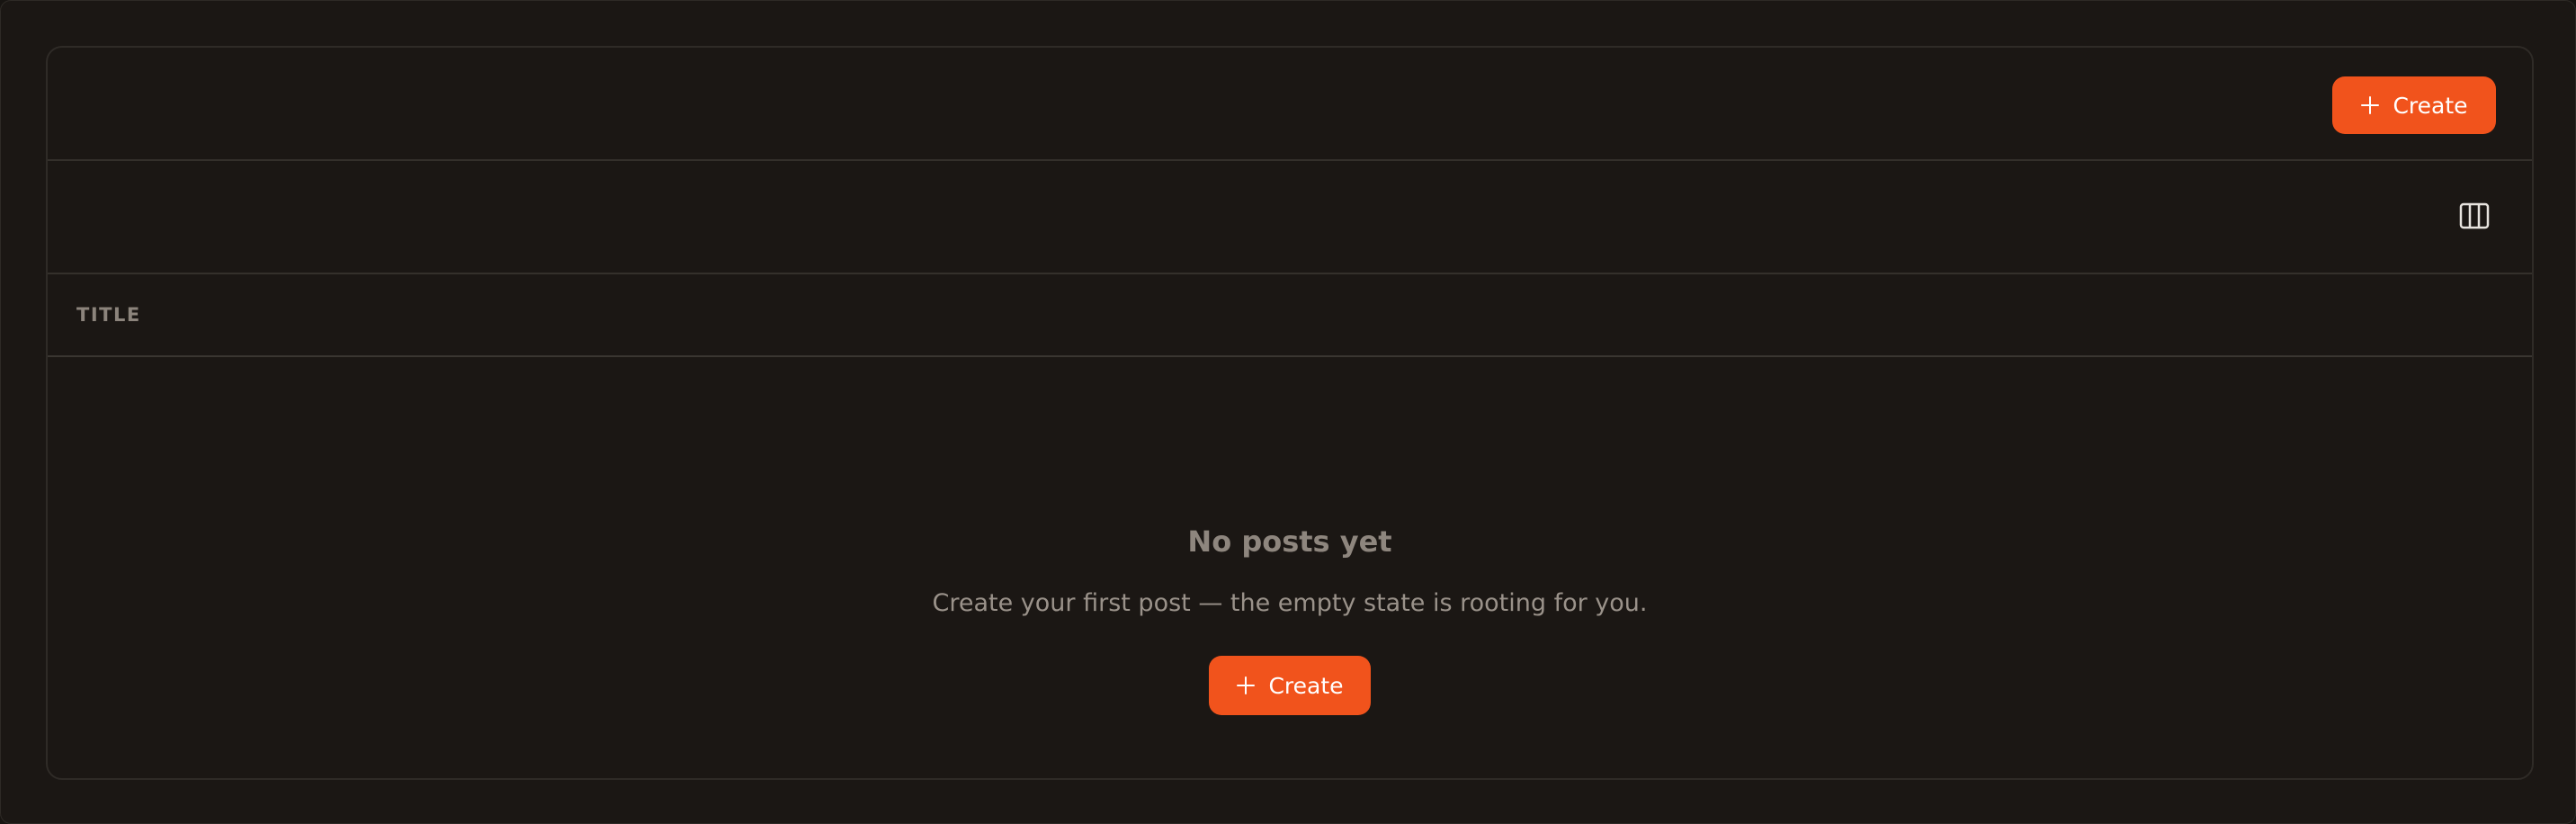 This screenshot has height=824, width=2576. What do you see at coordinates (108, 314) in the screenshot?
I see `column-header-title: TITLE` at bounding box center [108, 314].